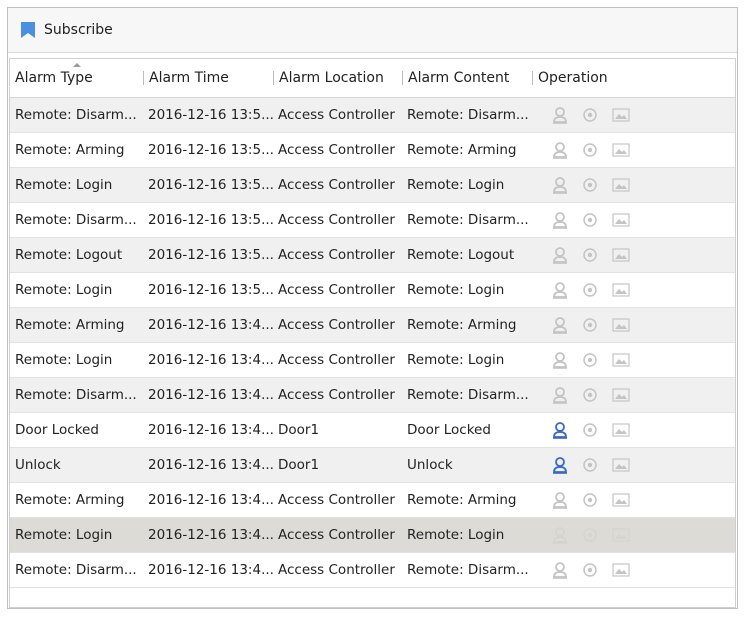 The height and width of the screenshot is (617, 748). I want to click on column-header-alarm-time: Alarm Time, so click(208, 78).